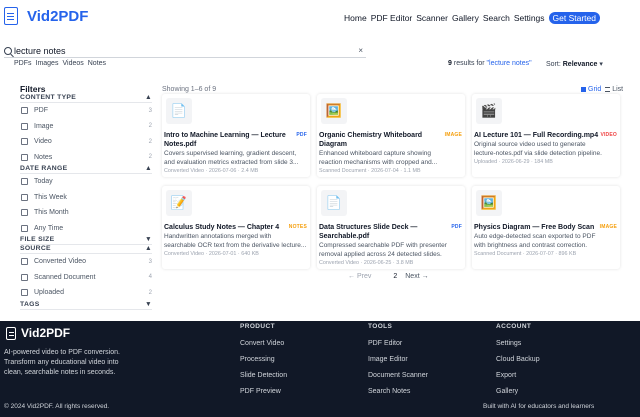 Image resolution: width=640 pixels, height=417 pixels. Describe the element at coordinates (86, 262) in the screenshot. I see `filter-option-converted-video: Converted Video 3` at that location.